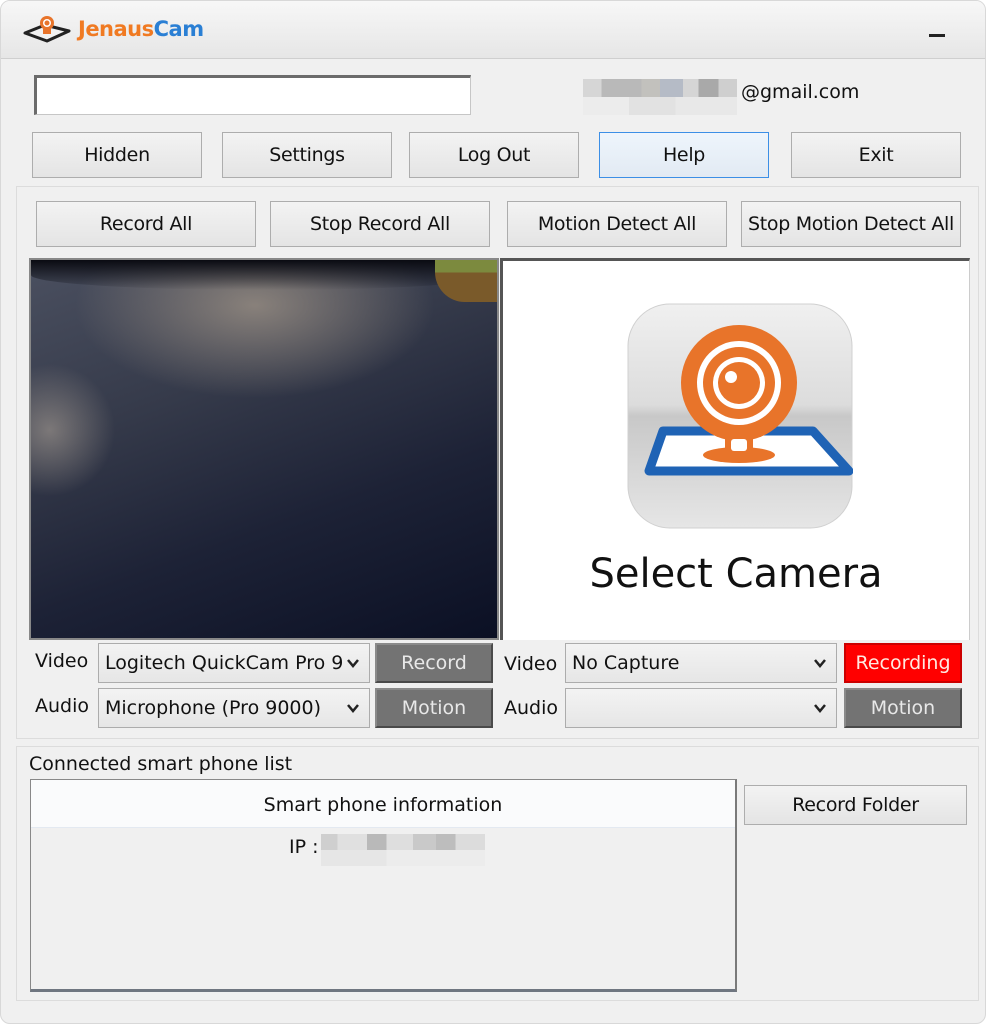  What do you see at coordinates (62, 661) in the screenshot?
I see `camera-1-video-label: Video` at bounding box center [62, 661].